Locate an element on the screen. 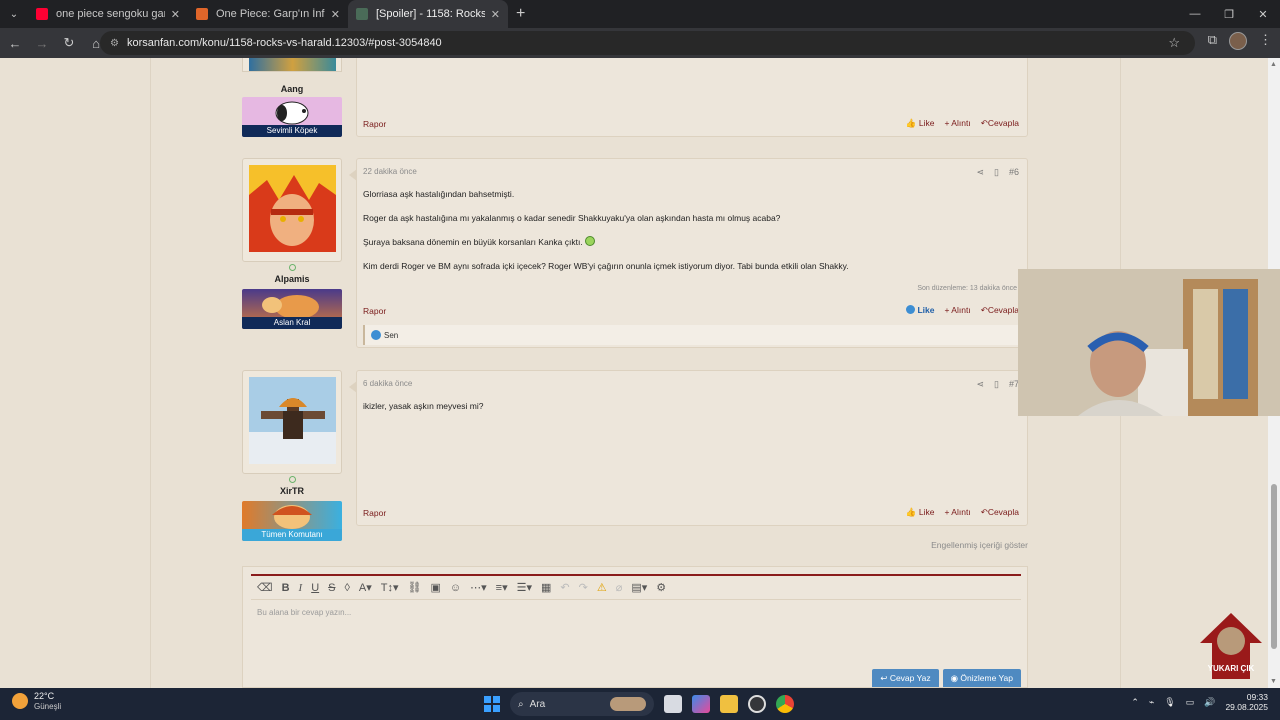 The width and height of the screenshot is (1280, 720). chrome-icon is located at coordinates (785, 704).